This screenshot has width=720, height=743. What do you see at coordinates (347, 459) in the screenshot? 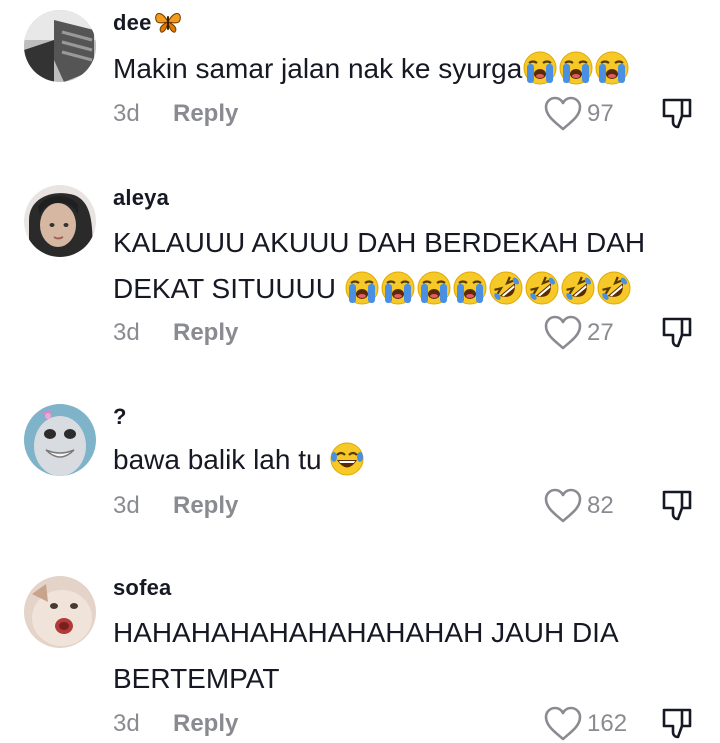
I see `face-with-tears-of-joy-icon` at bounding box center [347, 459].